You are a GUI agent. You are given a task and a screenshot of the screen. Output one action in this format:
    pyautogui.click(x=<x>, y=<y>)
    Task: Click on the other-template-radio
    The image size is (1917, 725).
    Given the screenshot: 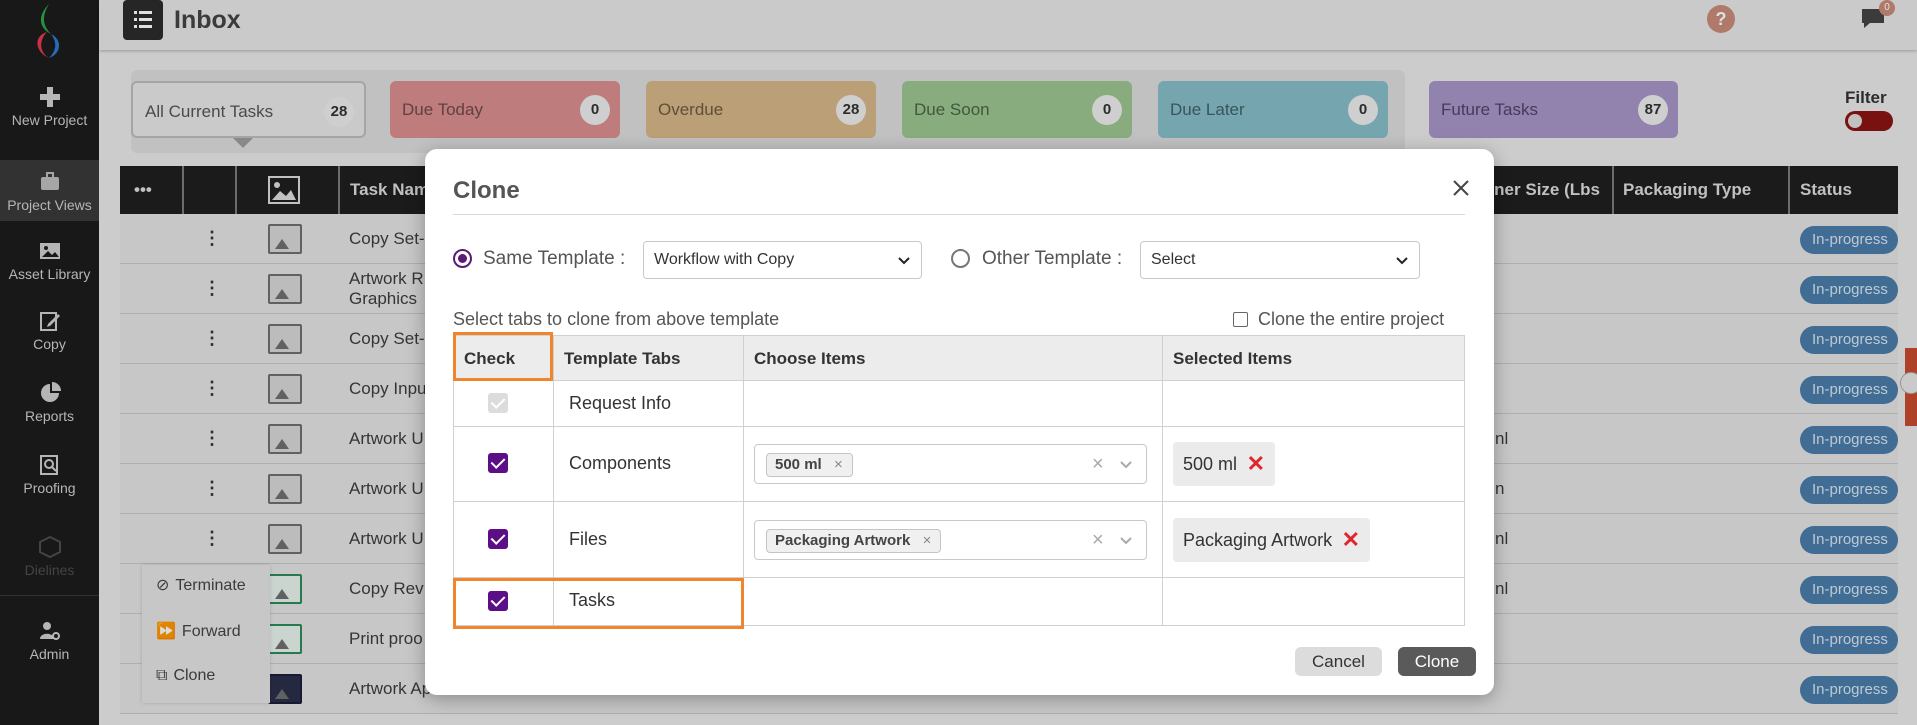 What is the action you would take?
    pyautogui.click(x=960, y=258)
    